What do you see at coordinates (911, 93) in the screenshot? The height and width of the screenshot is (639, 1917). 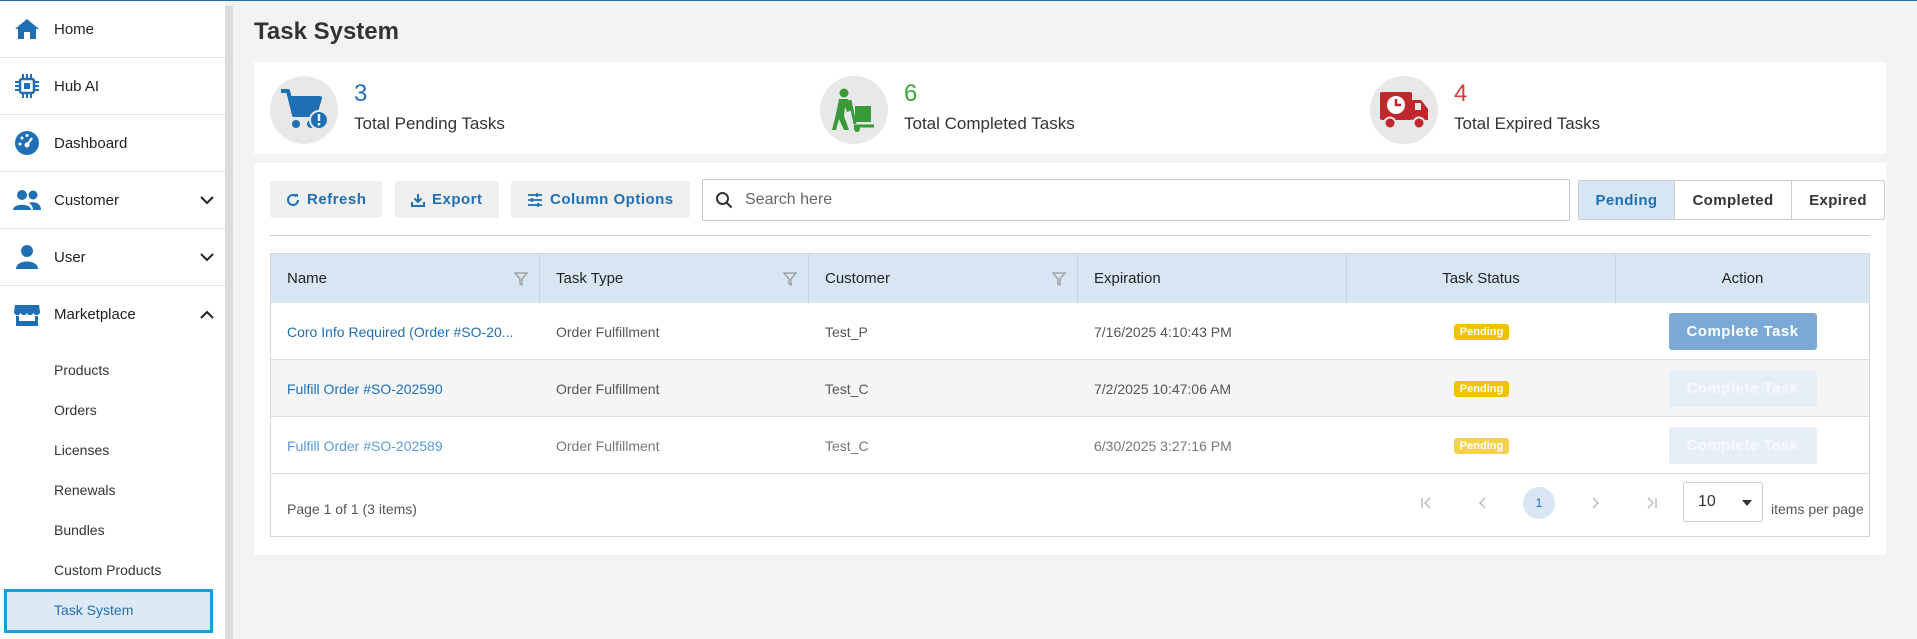 I see `stat-completed-value: 6` at bounding box center [911, 93].